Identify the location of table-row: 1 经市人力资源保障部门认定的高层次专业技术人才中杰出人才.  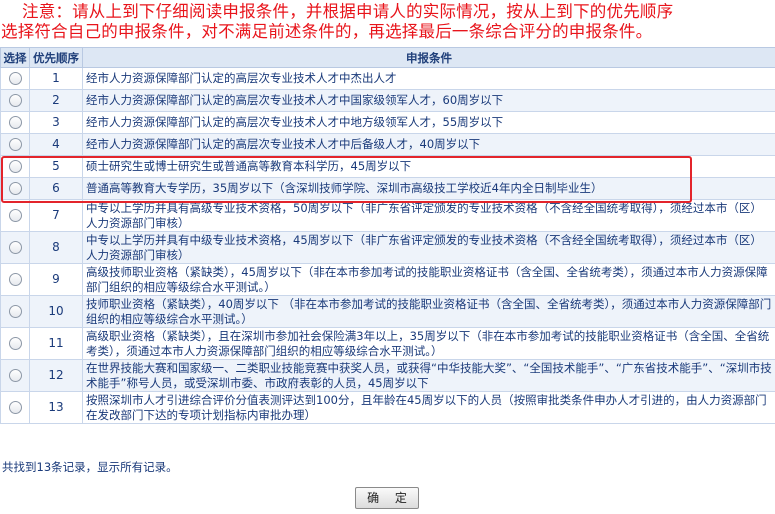
(387, 78).